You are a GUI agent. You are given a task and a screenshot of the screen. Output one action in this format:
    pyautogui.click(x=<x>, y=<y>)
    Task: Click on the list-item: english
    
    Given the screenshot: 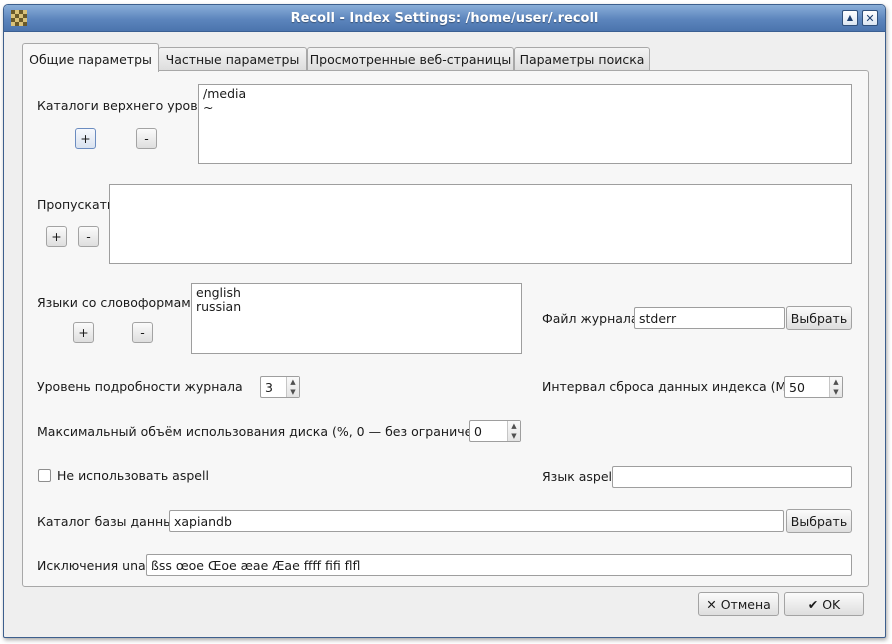 What is the action you would take?
    pyautogui.click(x=356, y=293)
    